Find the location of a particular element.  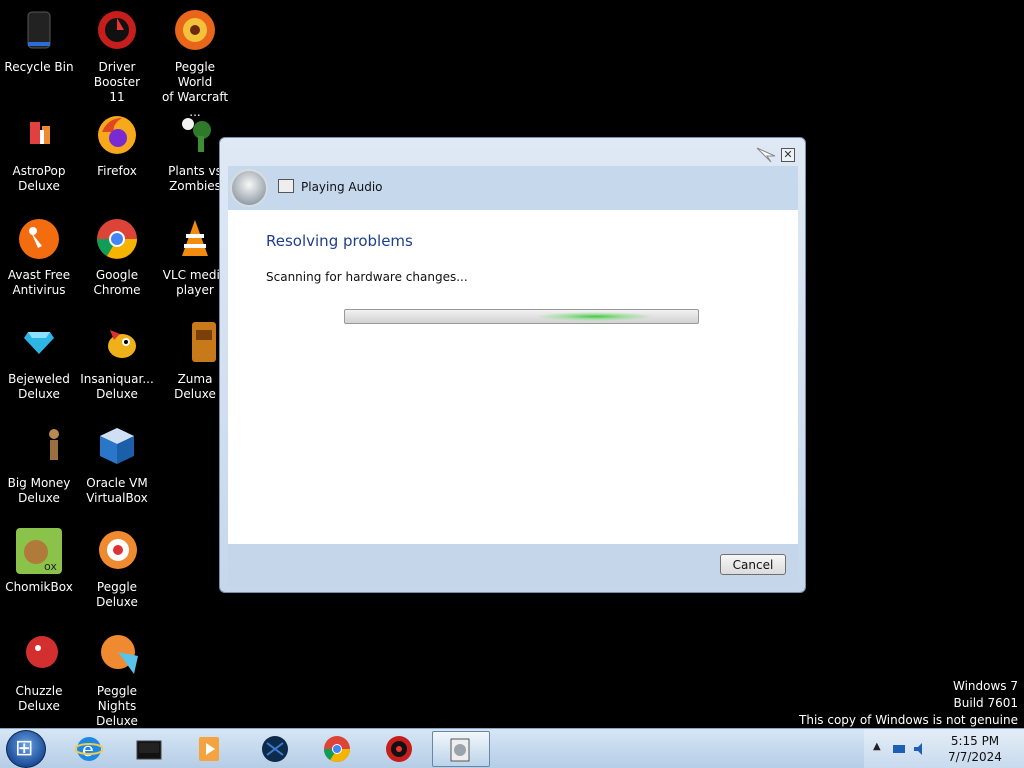

desktop-icon-bejeweled: Bejeweled Deluxe is located at coordinates (39, 361).